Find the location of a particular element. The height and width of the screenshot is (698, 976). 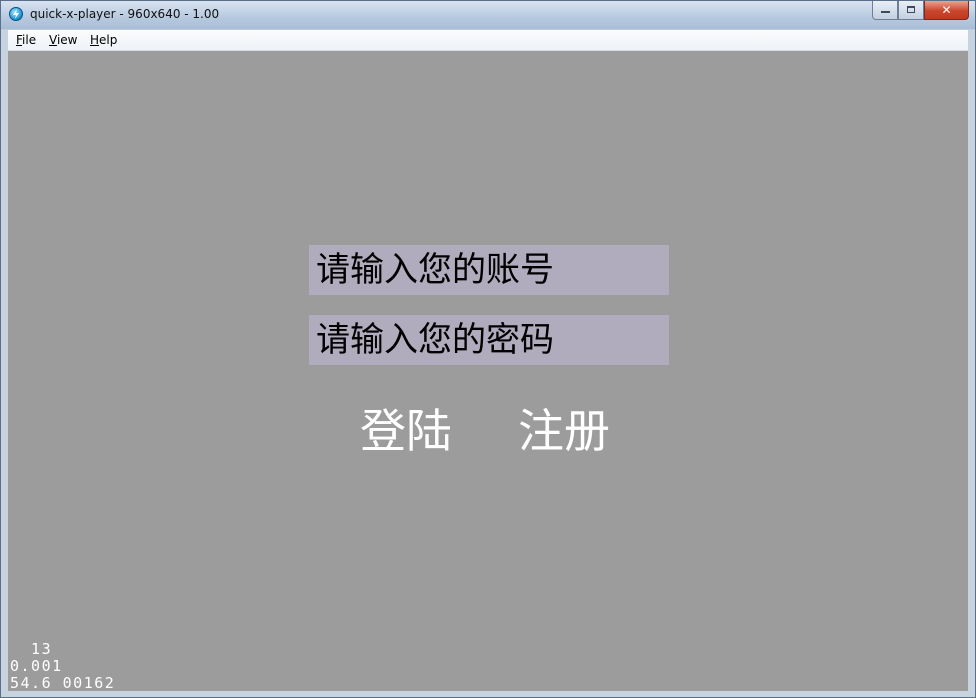

minimize-icon is located at coordinates (885, 12).